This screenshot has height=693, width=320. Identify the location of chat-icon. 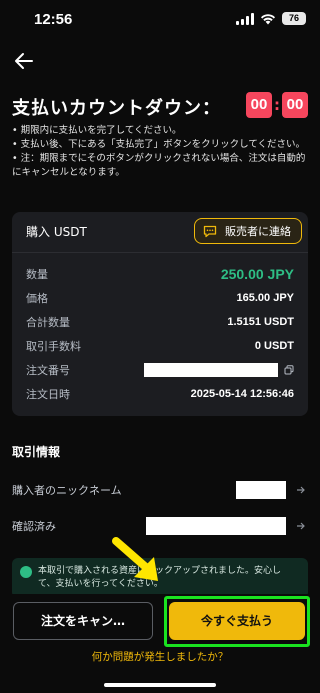
(210, 231).